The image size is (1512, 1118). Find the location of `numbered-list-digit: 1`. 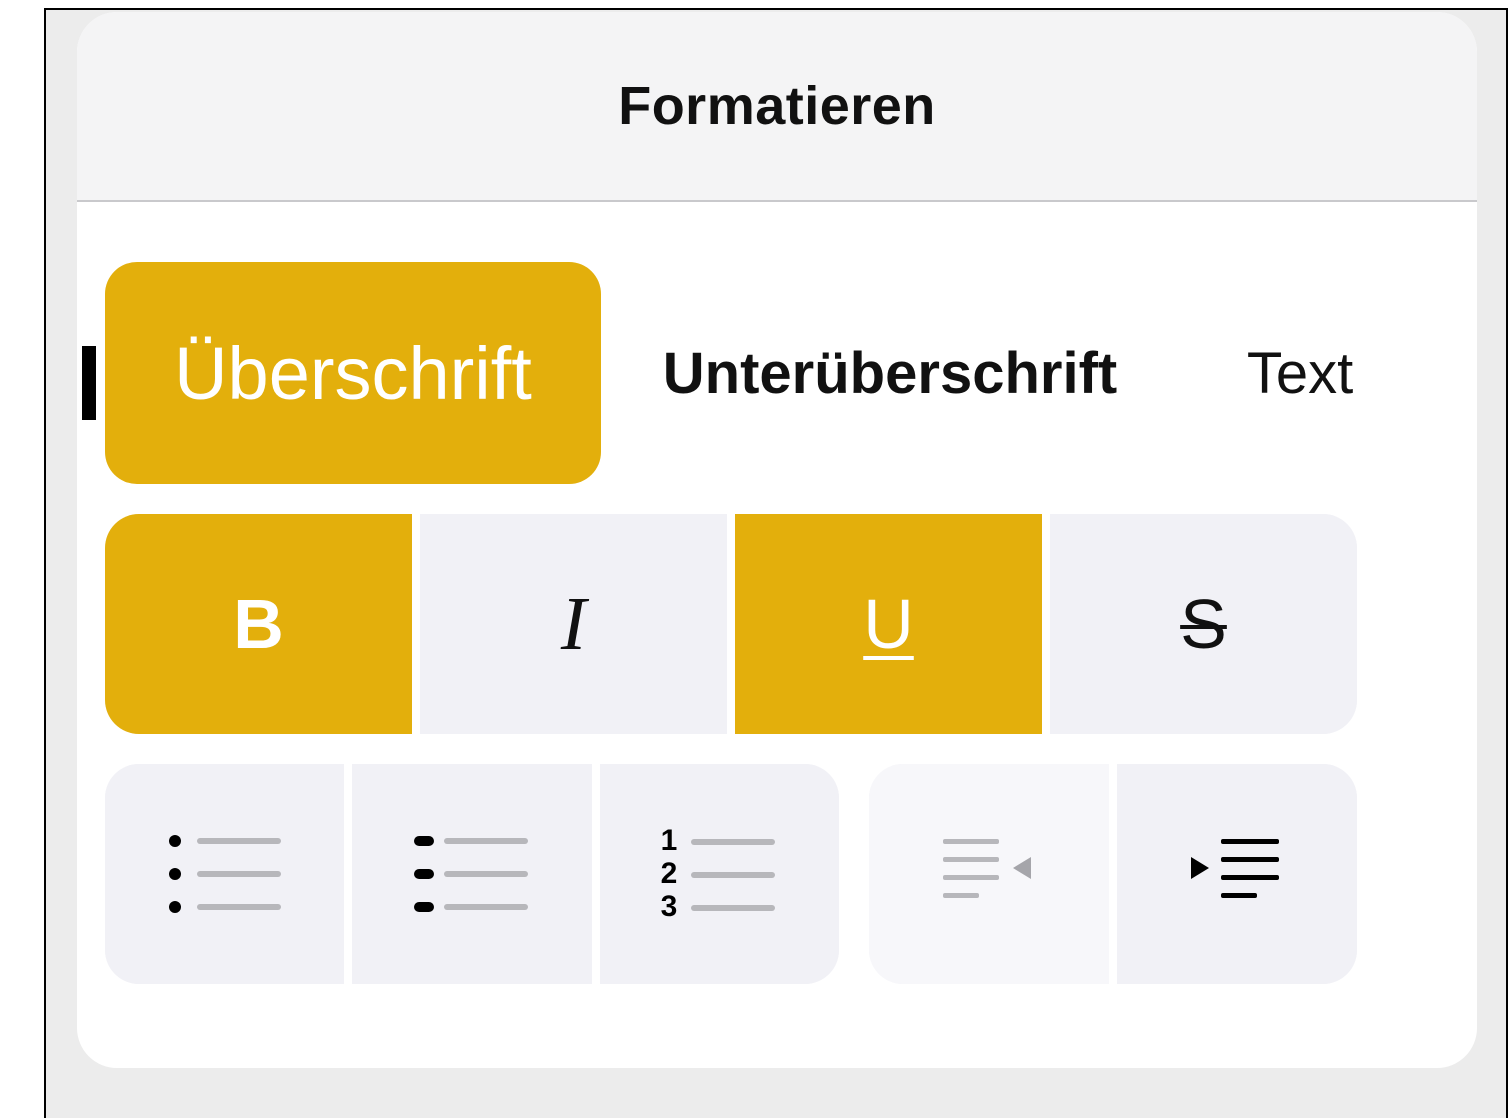

numbered-list-digit: 1 is located at coordinates (669, 841).